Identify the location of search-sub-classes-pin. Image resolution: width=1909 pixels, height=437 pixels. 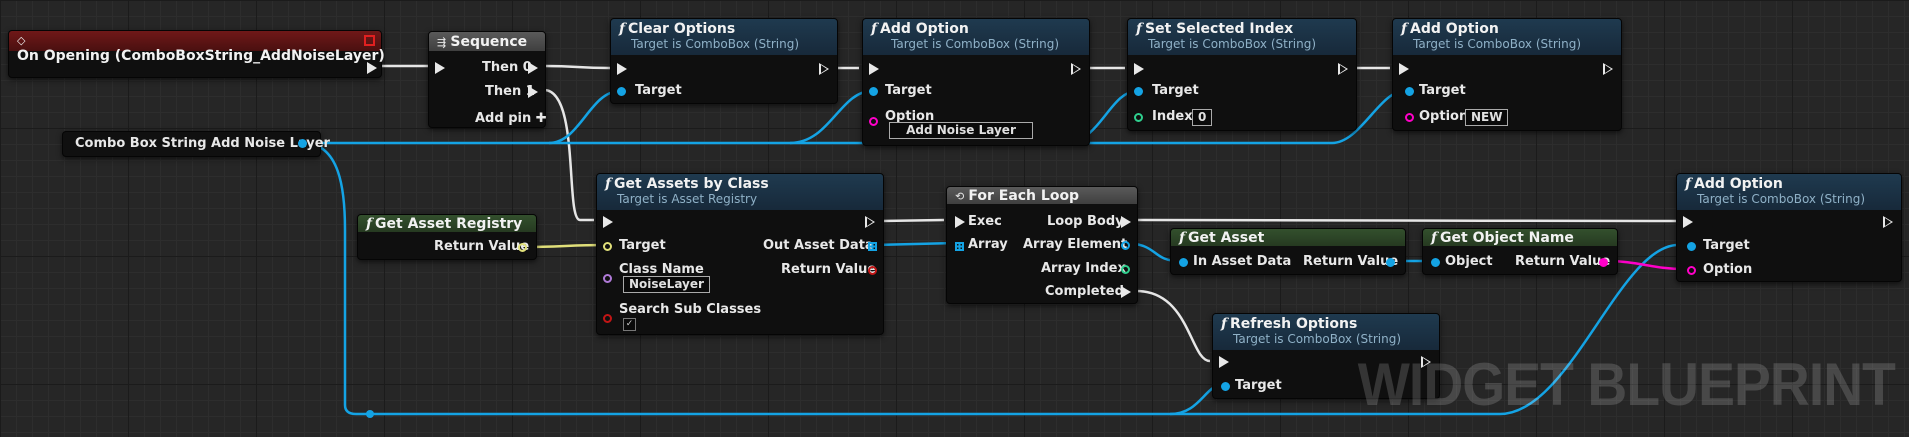
(607, 318).